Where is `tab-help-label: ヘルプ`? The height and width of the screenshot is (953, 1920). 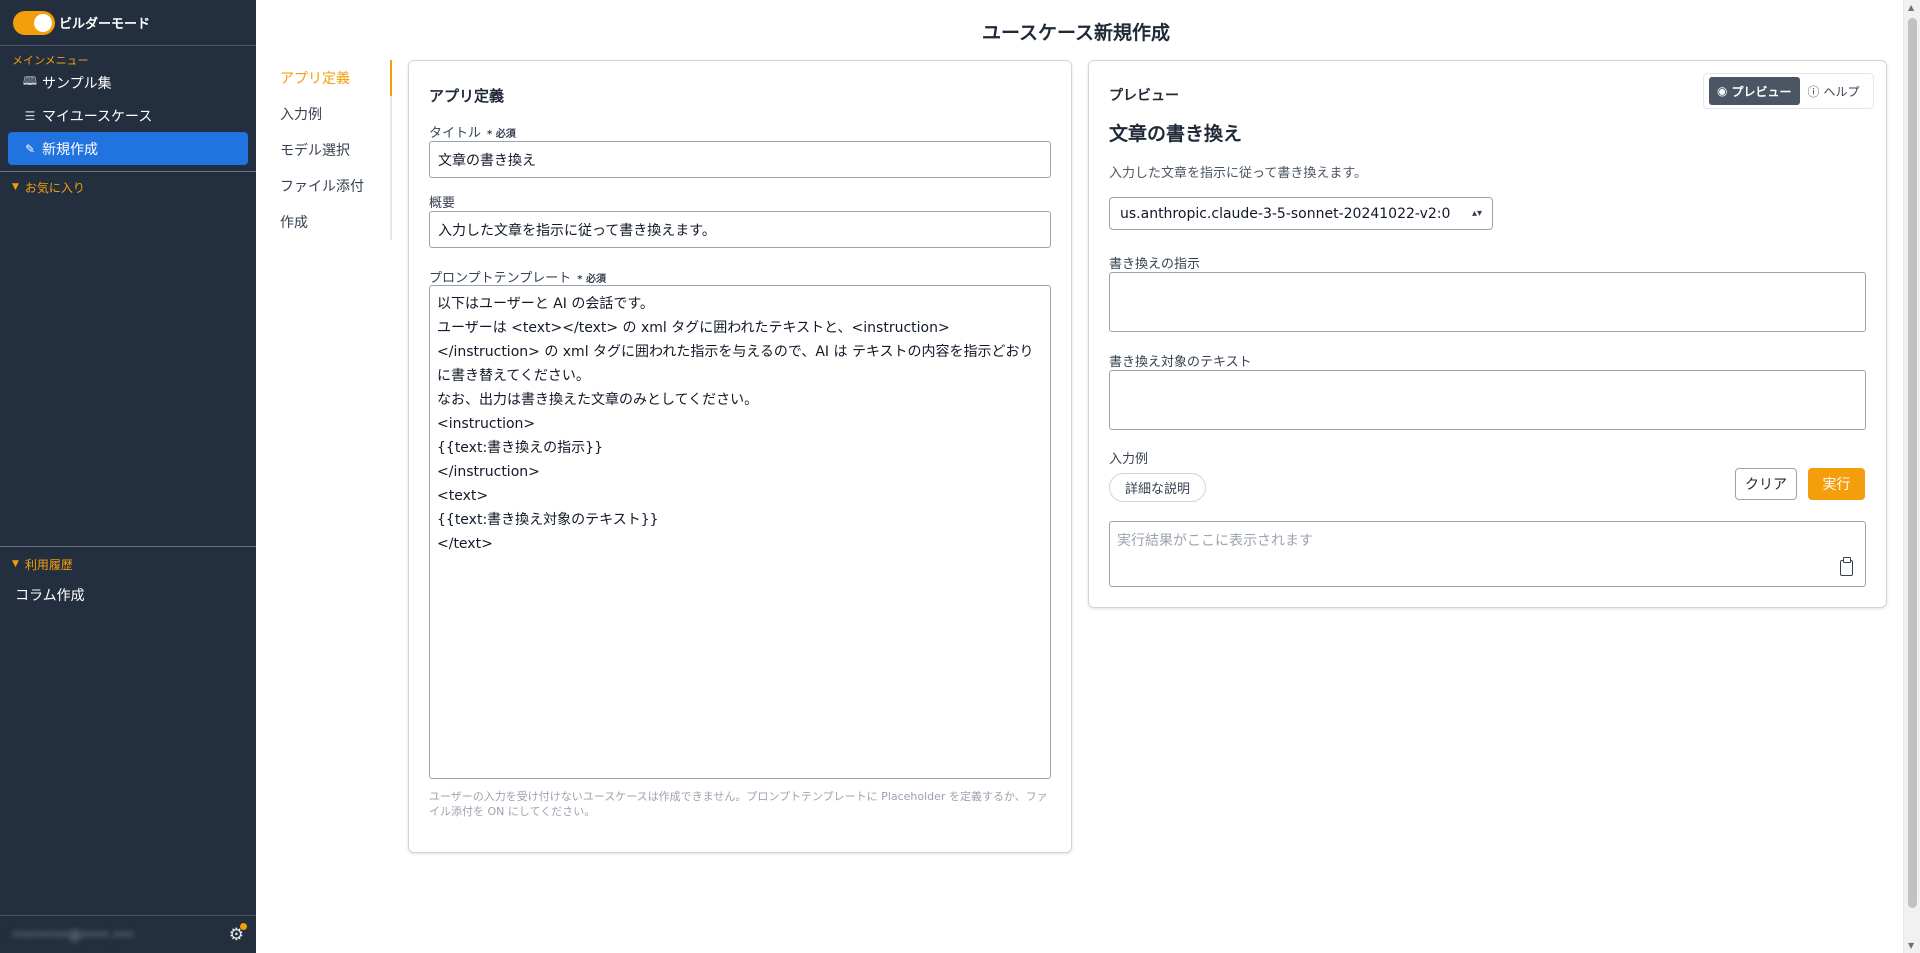 tab-help-label: ヘルプ is located at coordinates (1841, 91).